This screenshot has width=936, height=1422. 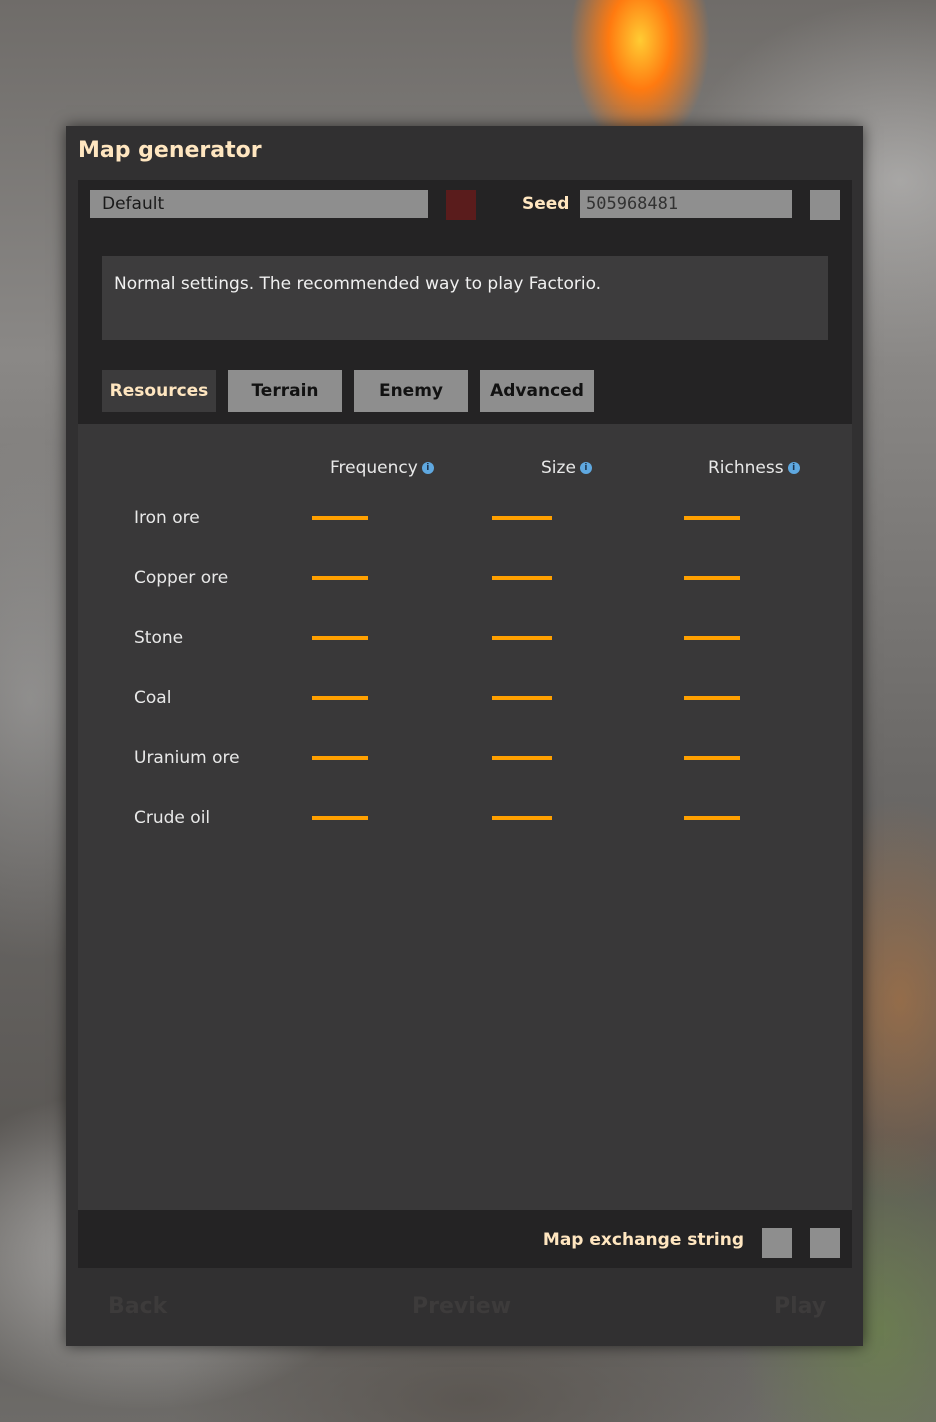 I want to click on frequency-header-label: Frequency, so click(x=374, y=468).